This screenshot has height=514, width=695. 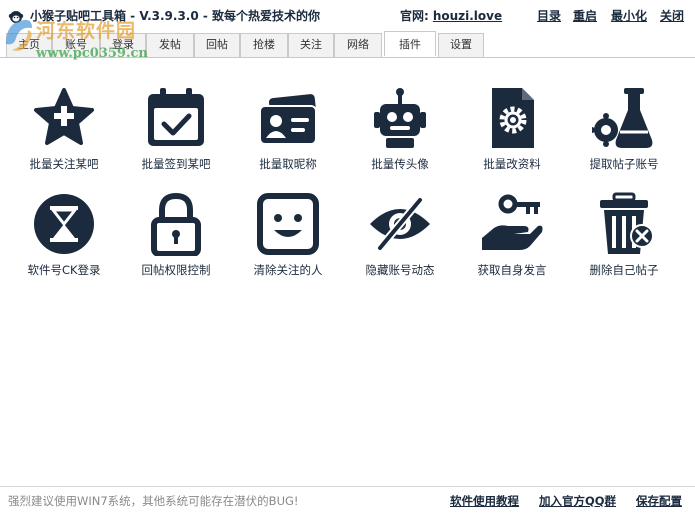 What do you see at coordinates (484, 501) in the screenshot?
I see `tutorial-link: 软件使用教程` at bounding box center [484, 501].